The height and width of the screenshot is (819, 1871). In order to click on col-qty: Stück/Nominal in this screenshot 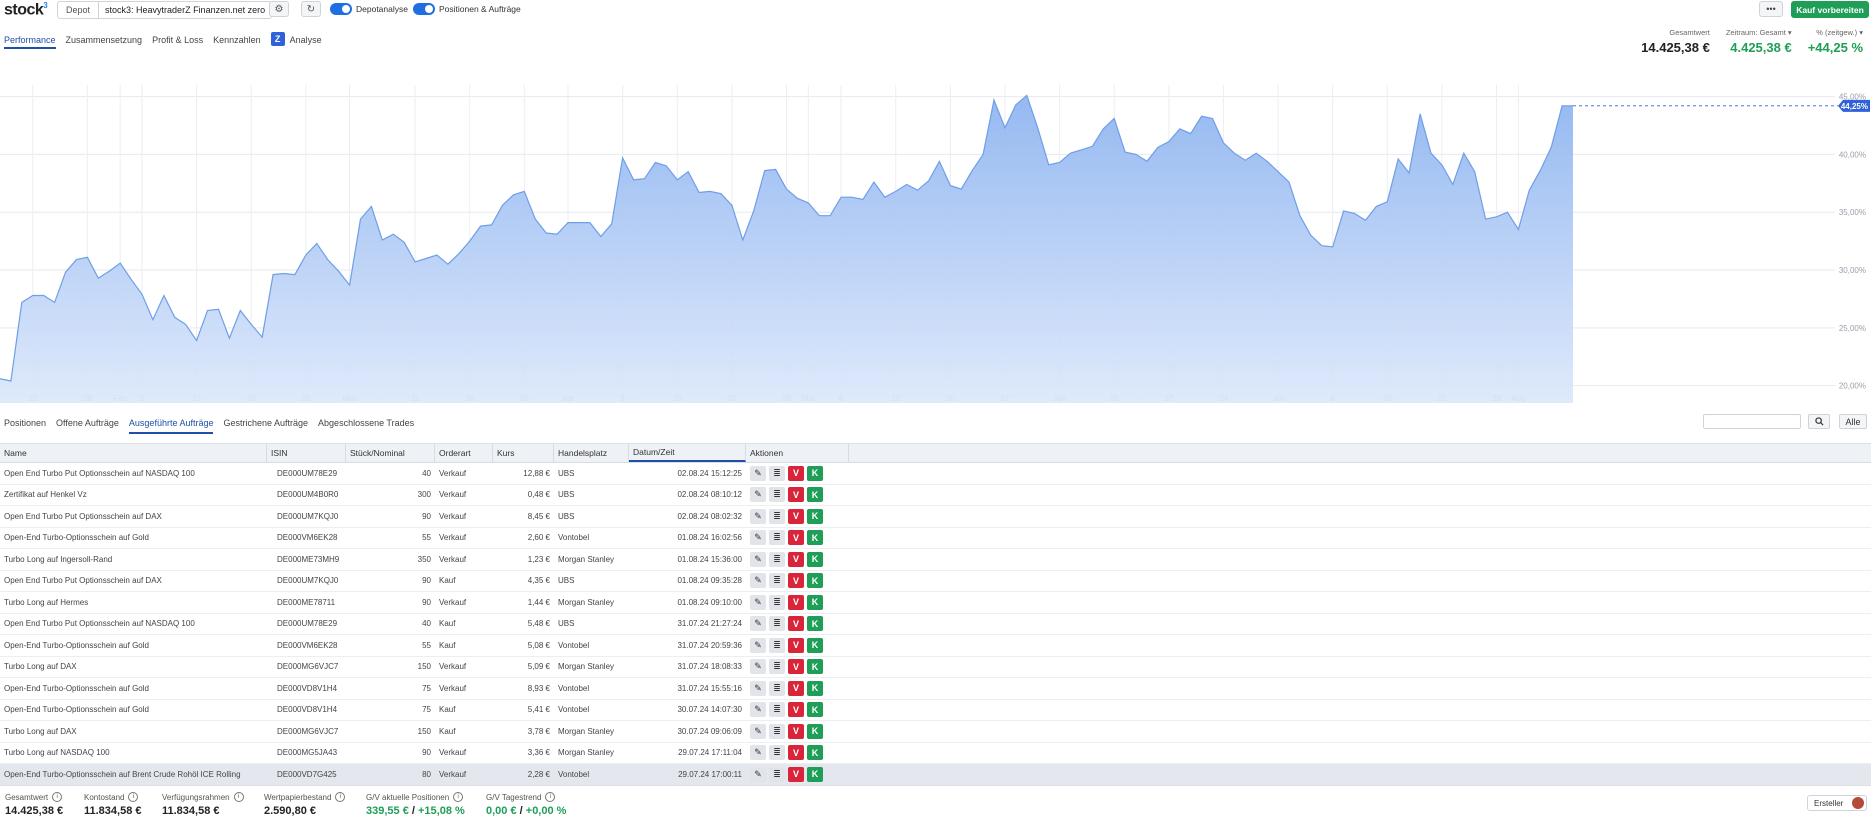, I will do `click(390, 453)`.